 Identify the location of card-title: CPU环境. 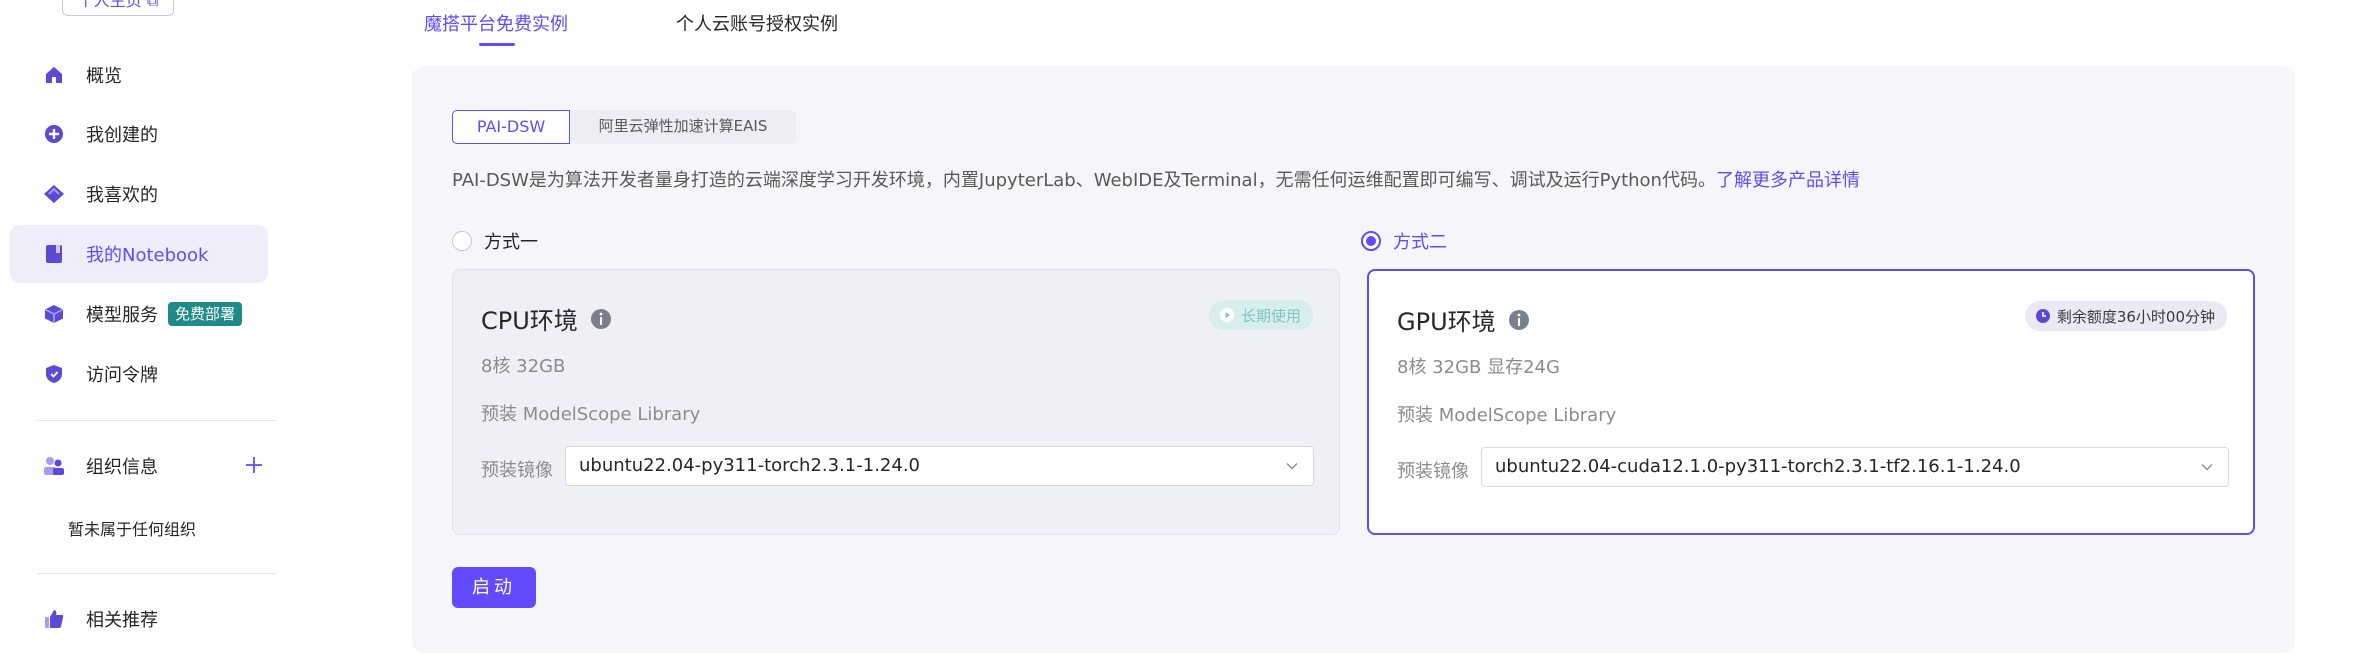
(546, 318).